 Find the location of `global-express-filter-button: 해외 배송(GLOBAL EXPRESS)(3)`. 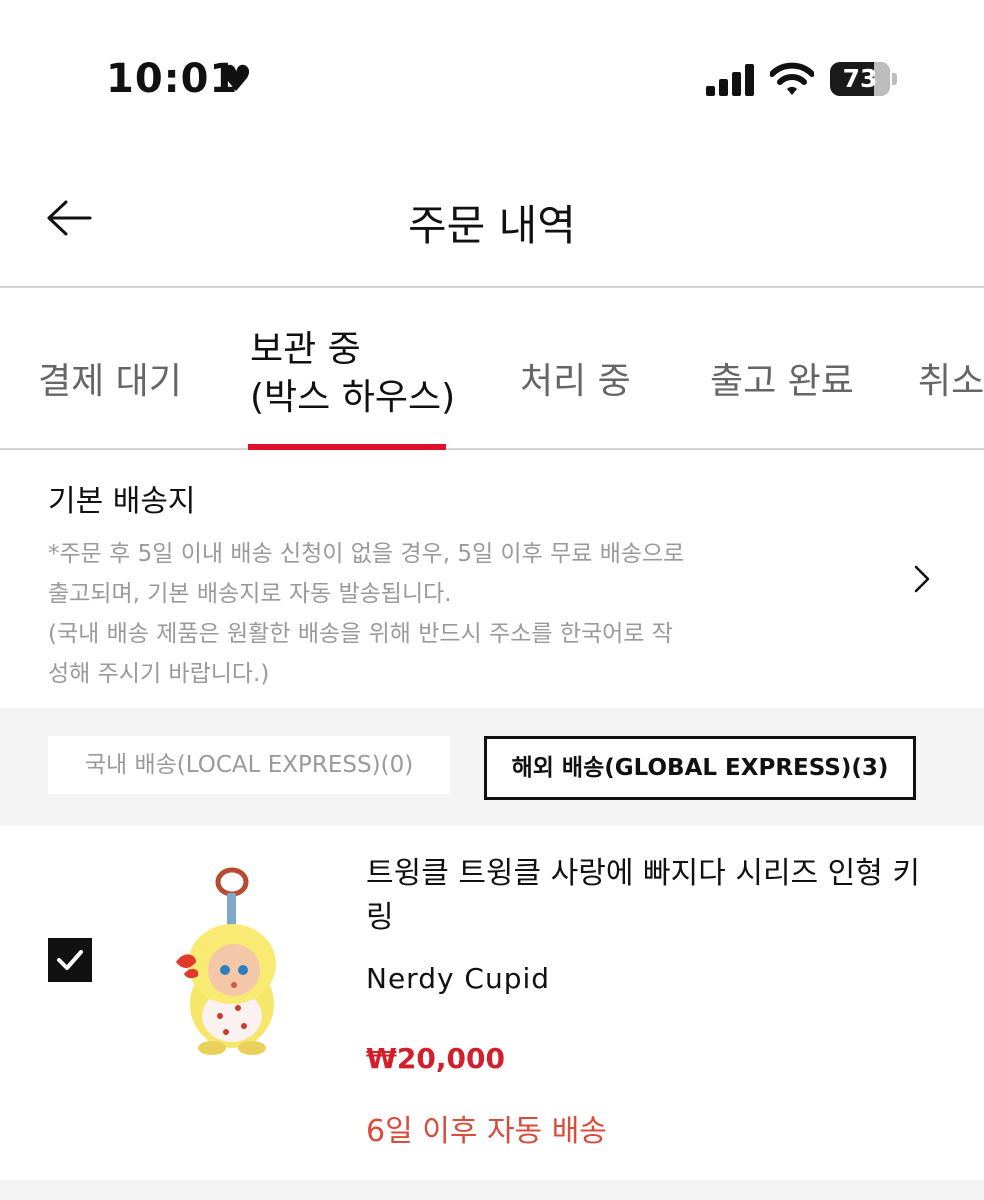

global-express-filter-button: 해외 배송(GLOBAL EXPRESS)(3) is located at coordinates (700, 768).